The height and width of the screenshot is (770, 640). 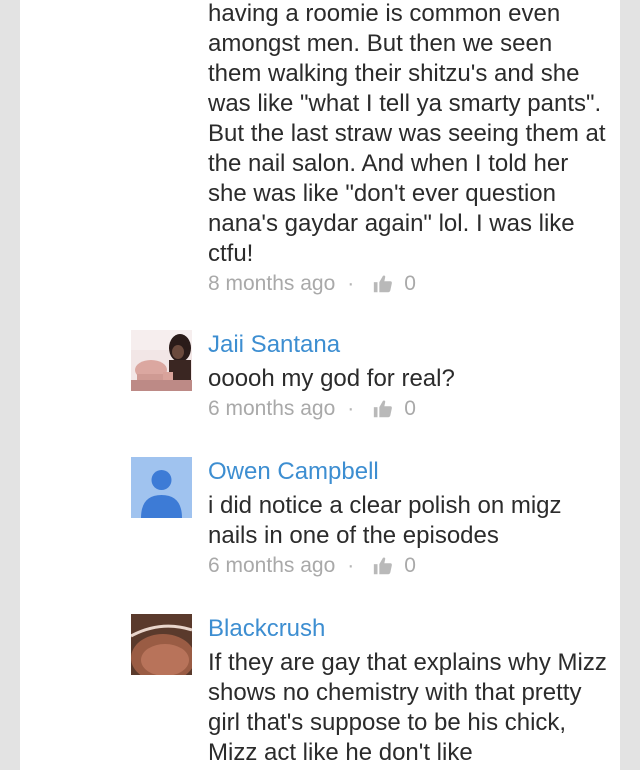 What do you see at coordinates (408, 345) in the screenshot?
I see `comment-author: Jaii Santana` at bounding box center [408, 345].